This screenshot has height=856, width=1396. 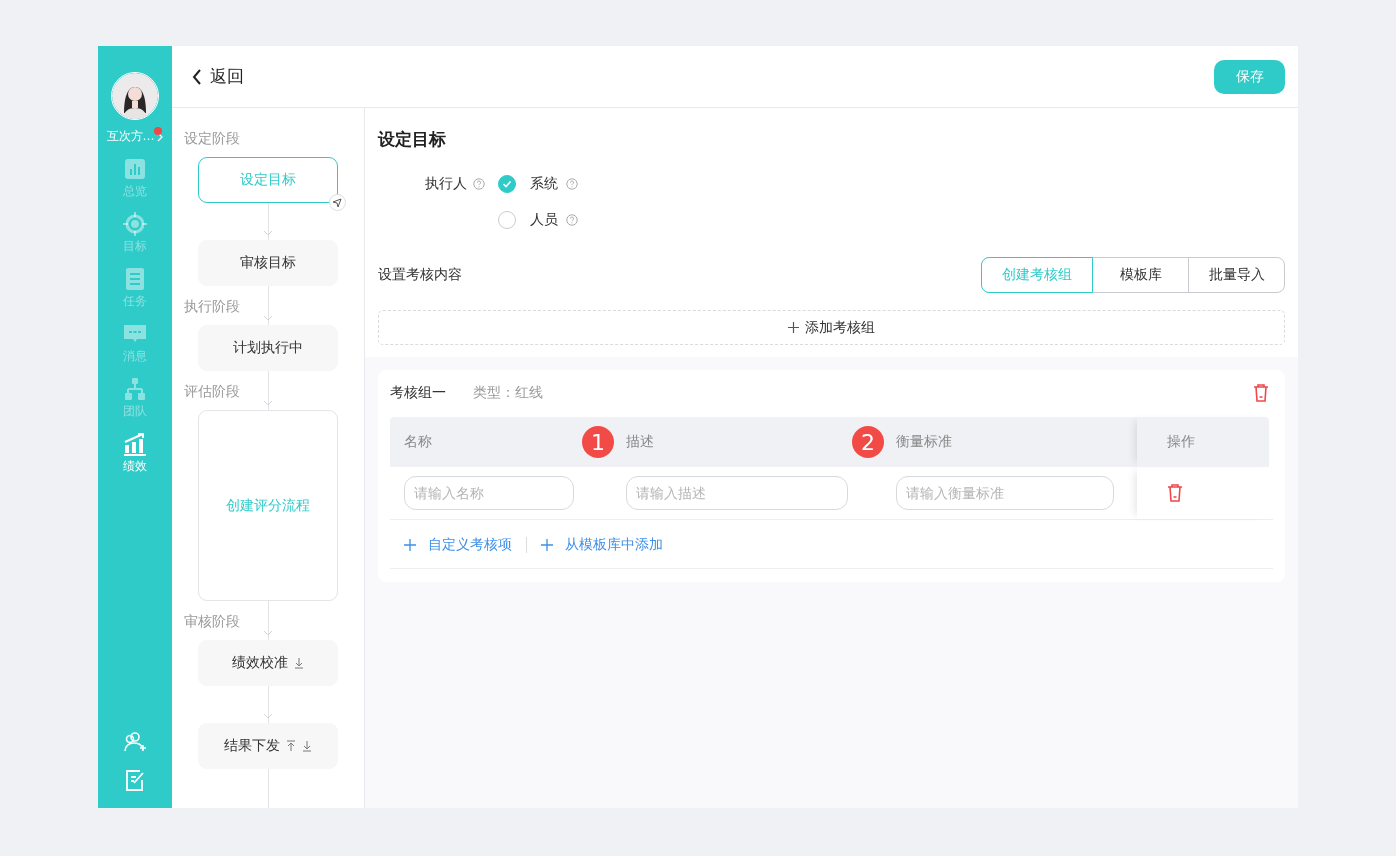 What do you see at coordinates (337, 202) in the screenshot?
I see `send-icon` at bounding box center [337, 202].